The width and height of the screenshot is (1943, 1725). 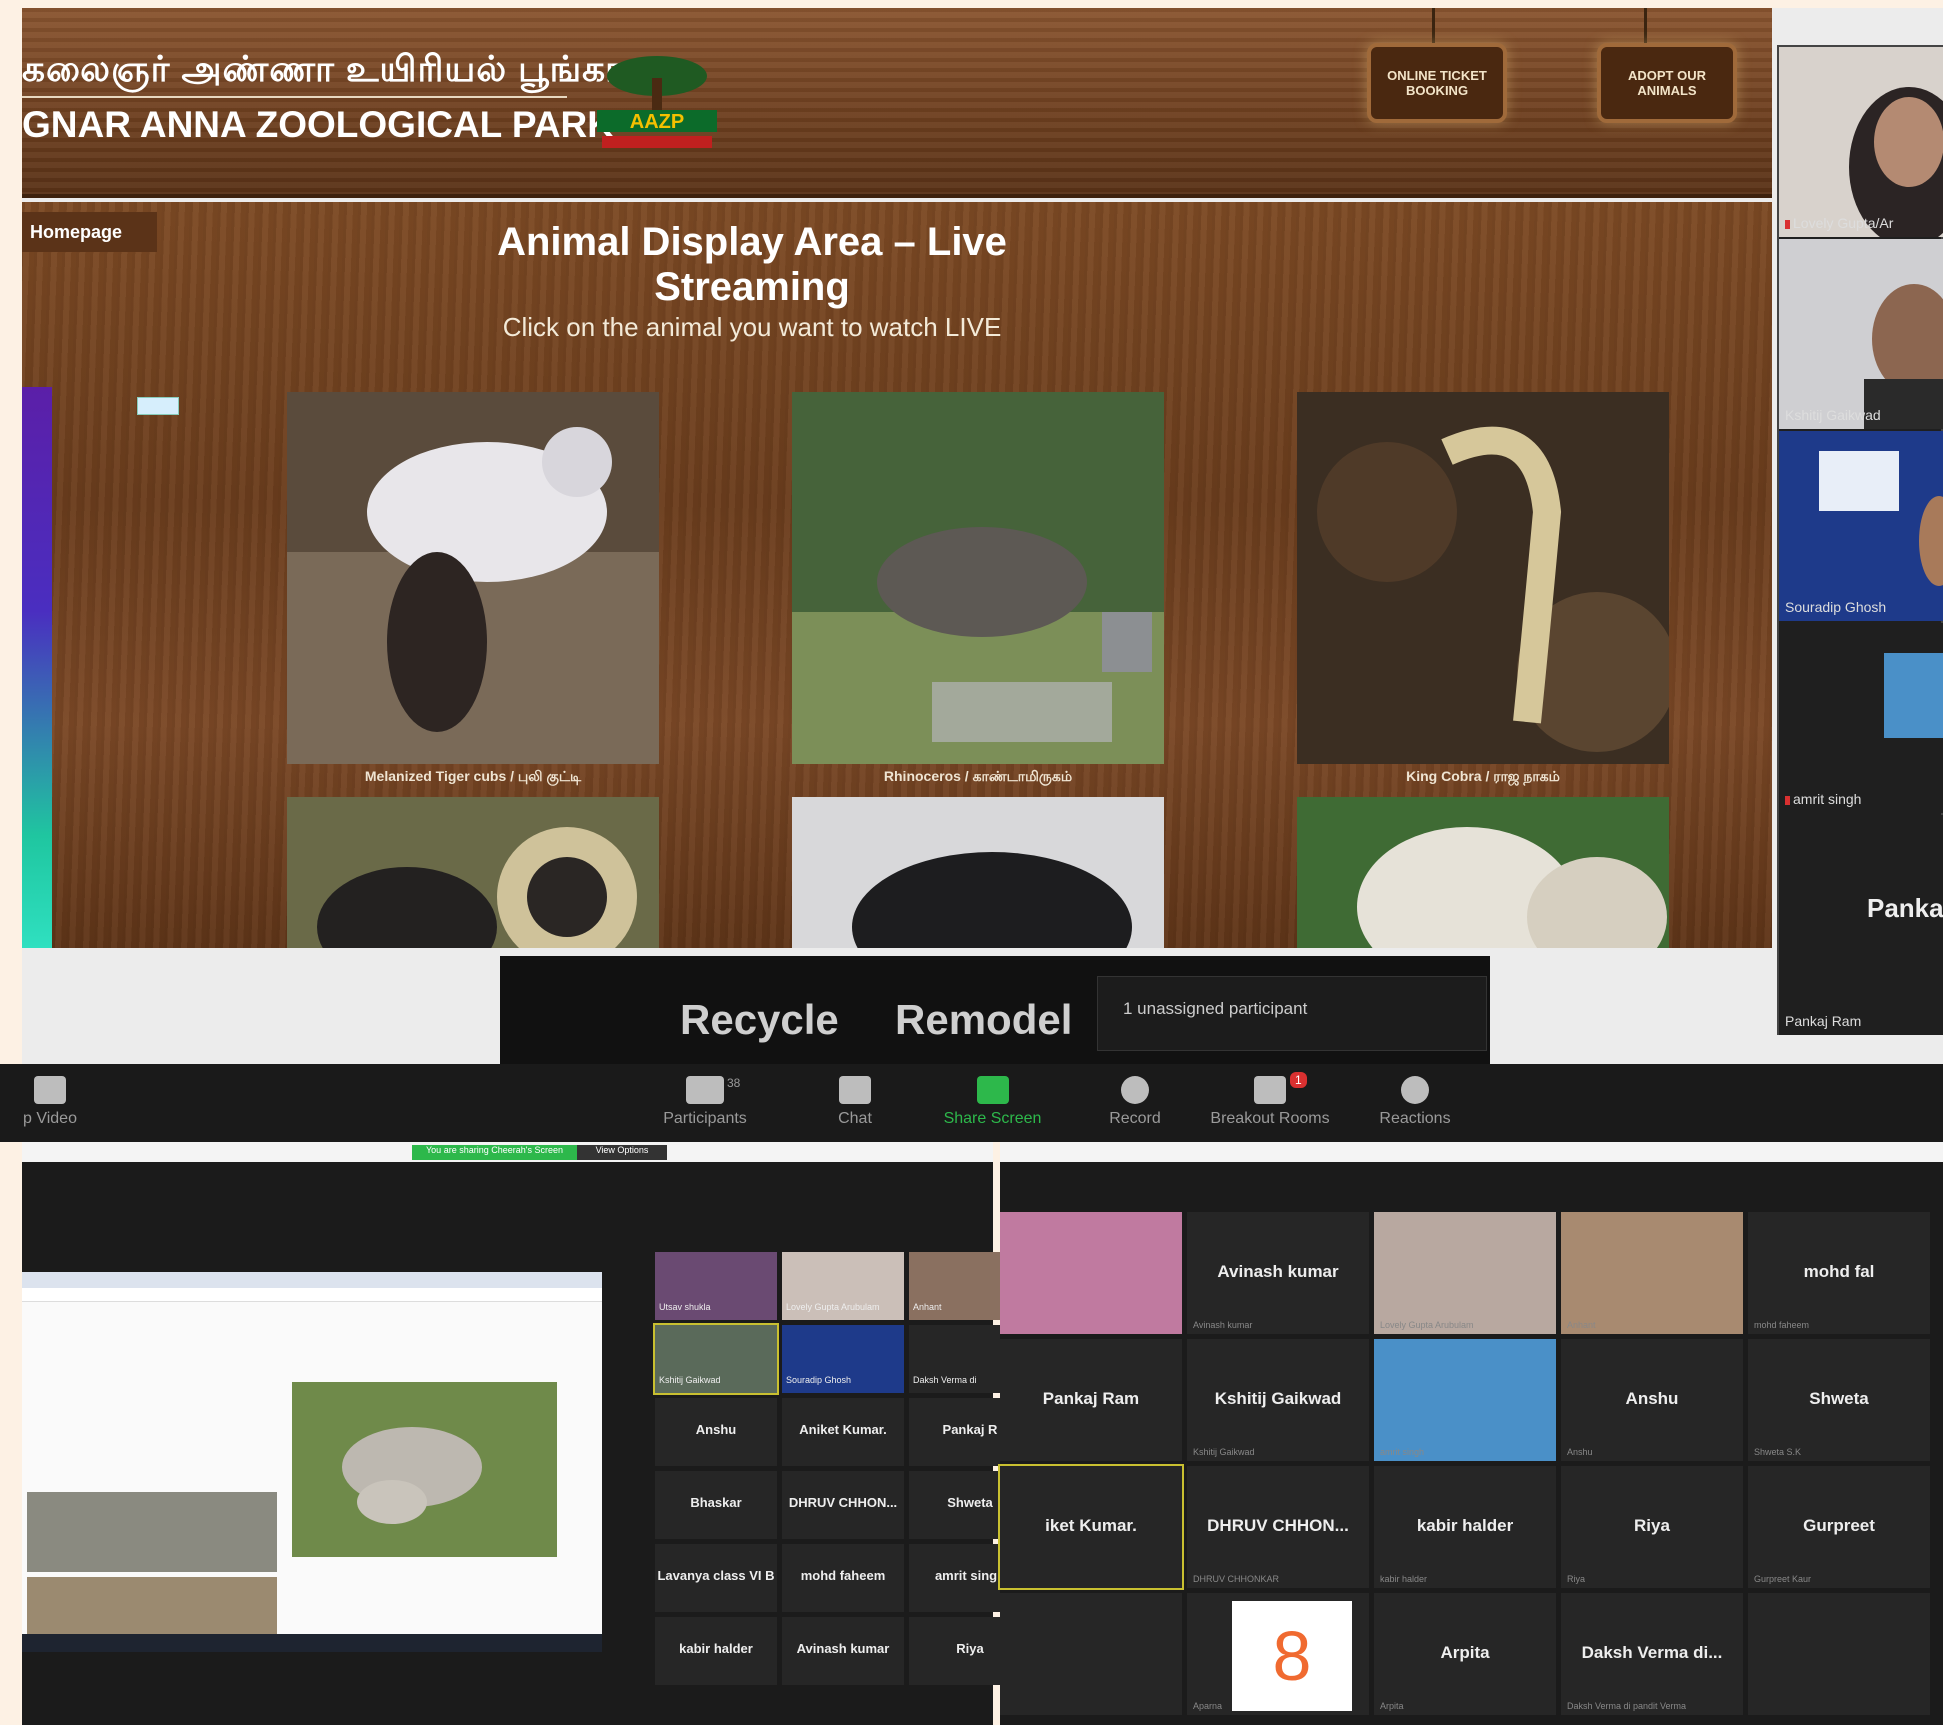 I want to click on video-camera-icon, so click(x=50, y=1090).